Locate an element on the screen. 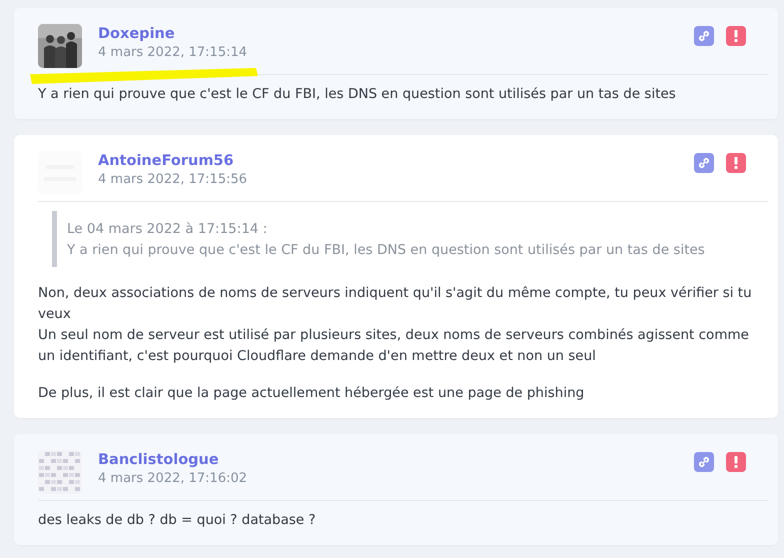 This screenshot has width=784, height=558. post-text: Non, deux associations de noms de serveurs indiquent qu'il s'agit du même compte, tu peux vérifier si tu veux is located at coordinates (395, 304).